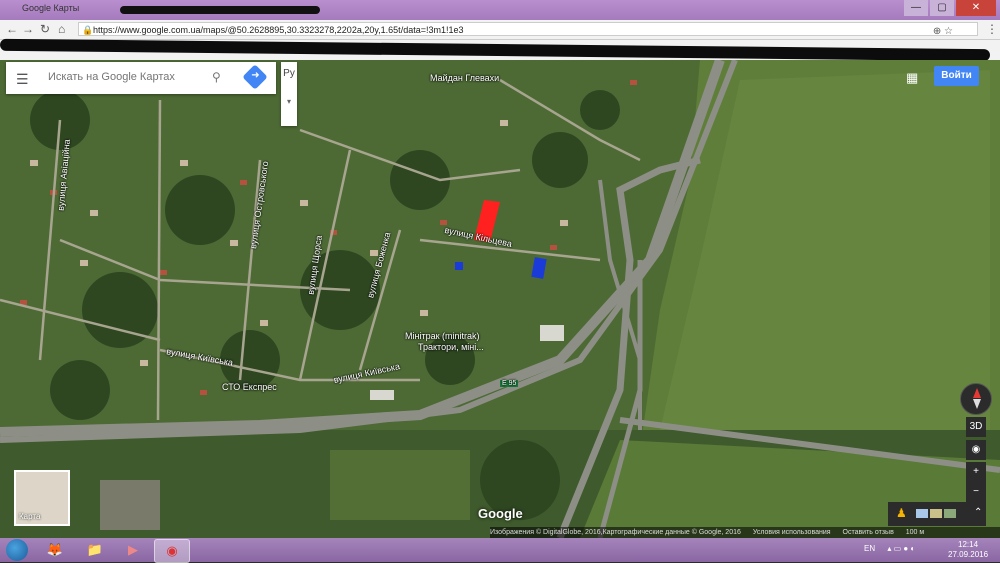  I want to click on tilt-3d-button: 3D, so click(976, 427).